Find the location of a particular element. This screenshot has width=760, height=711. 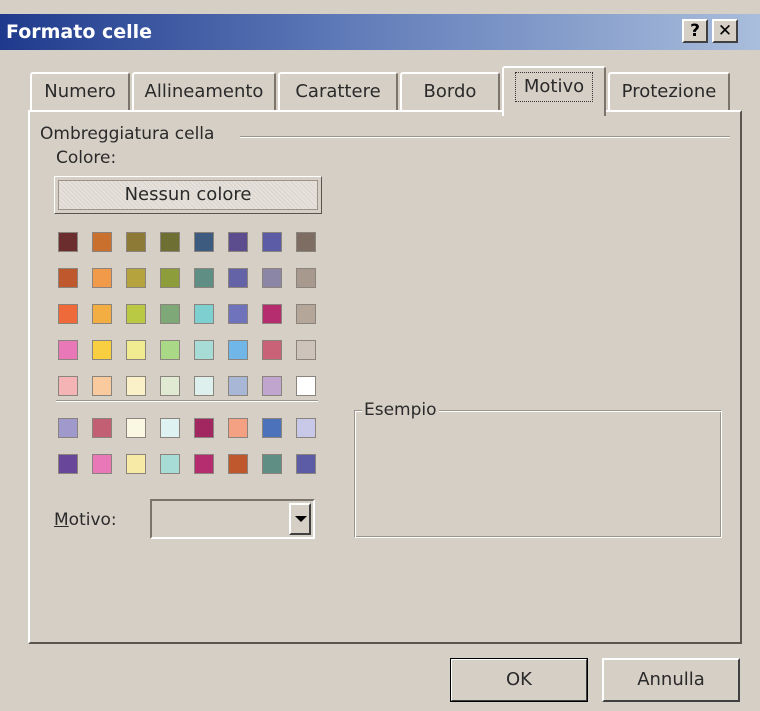

tab-numero: Numero is located at coordinates (80, 92).